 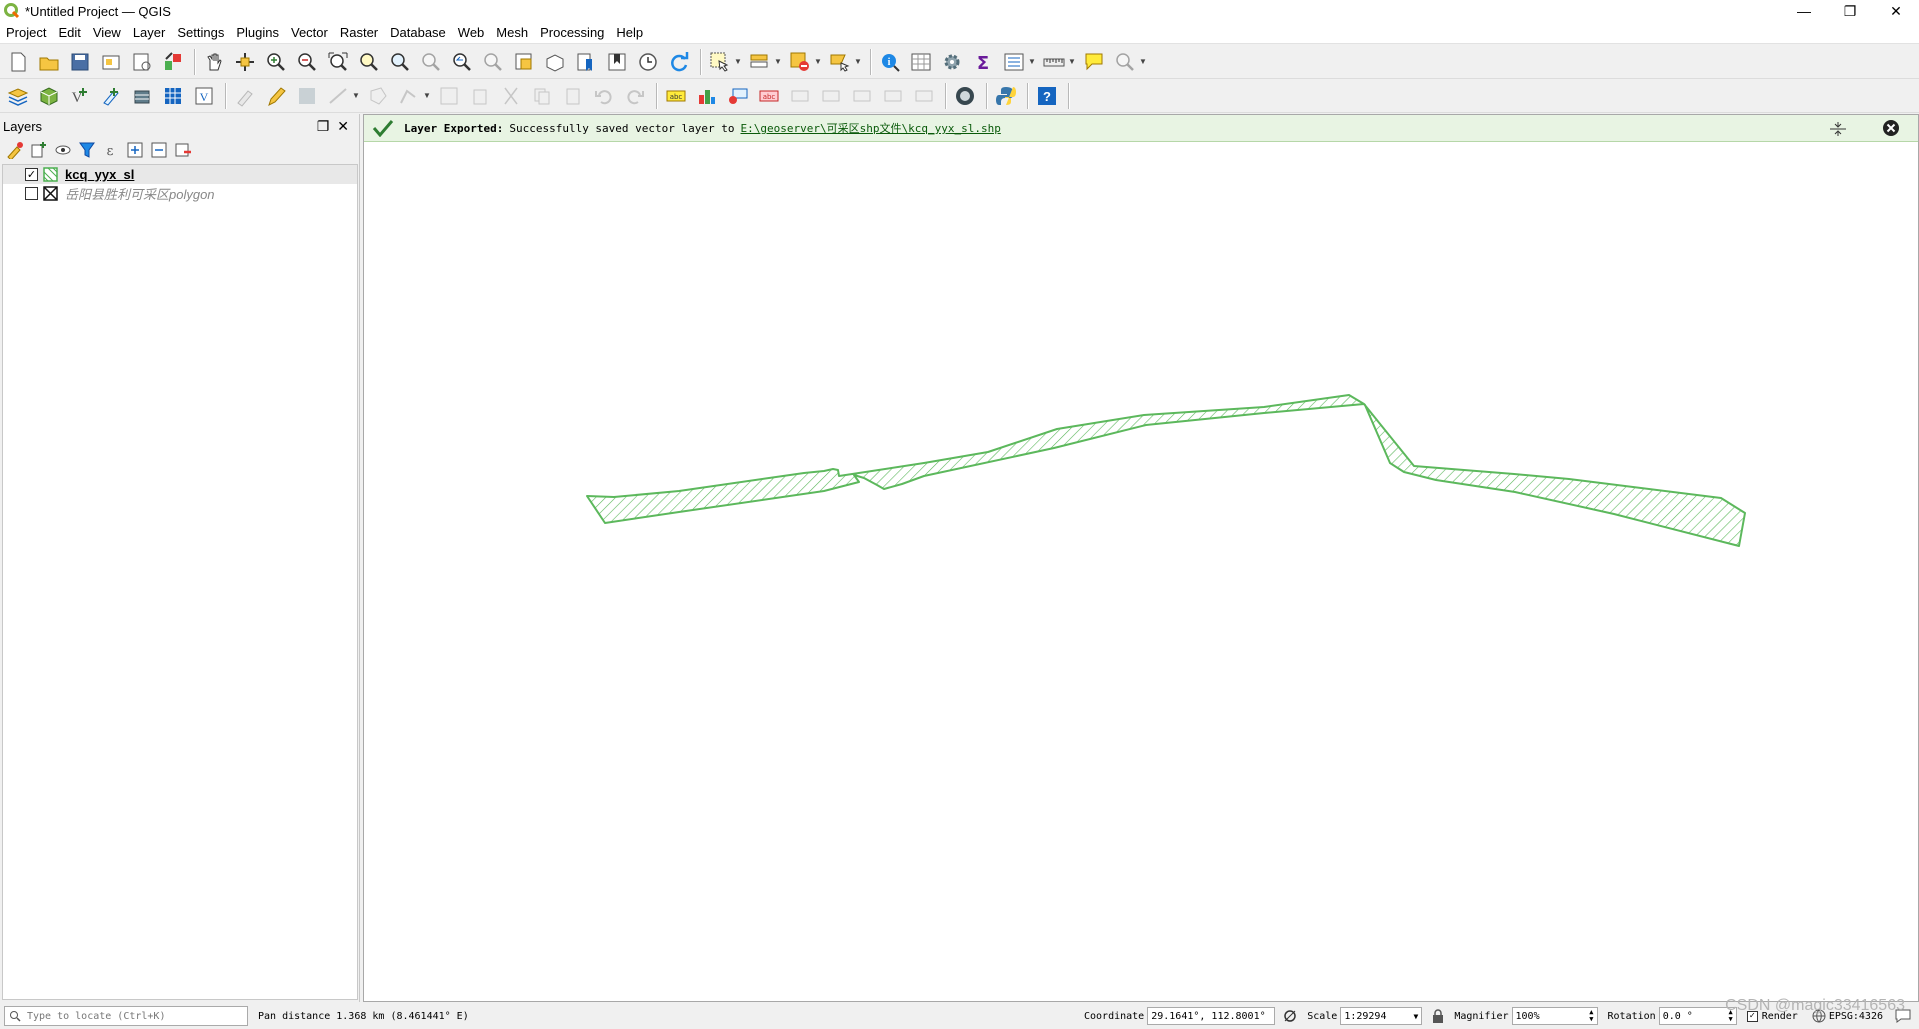 I want to click on identify-features-icon: i, so click(x=890, y=62).